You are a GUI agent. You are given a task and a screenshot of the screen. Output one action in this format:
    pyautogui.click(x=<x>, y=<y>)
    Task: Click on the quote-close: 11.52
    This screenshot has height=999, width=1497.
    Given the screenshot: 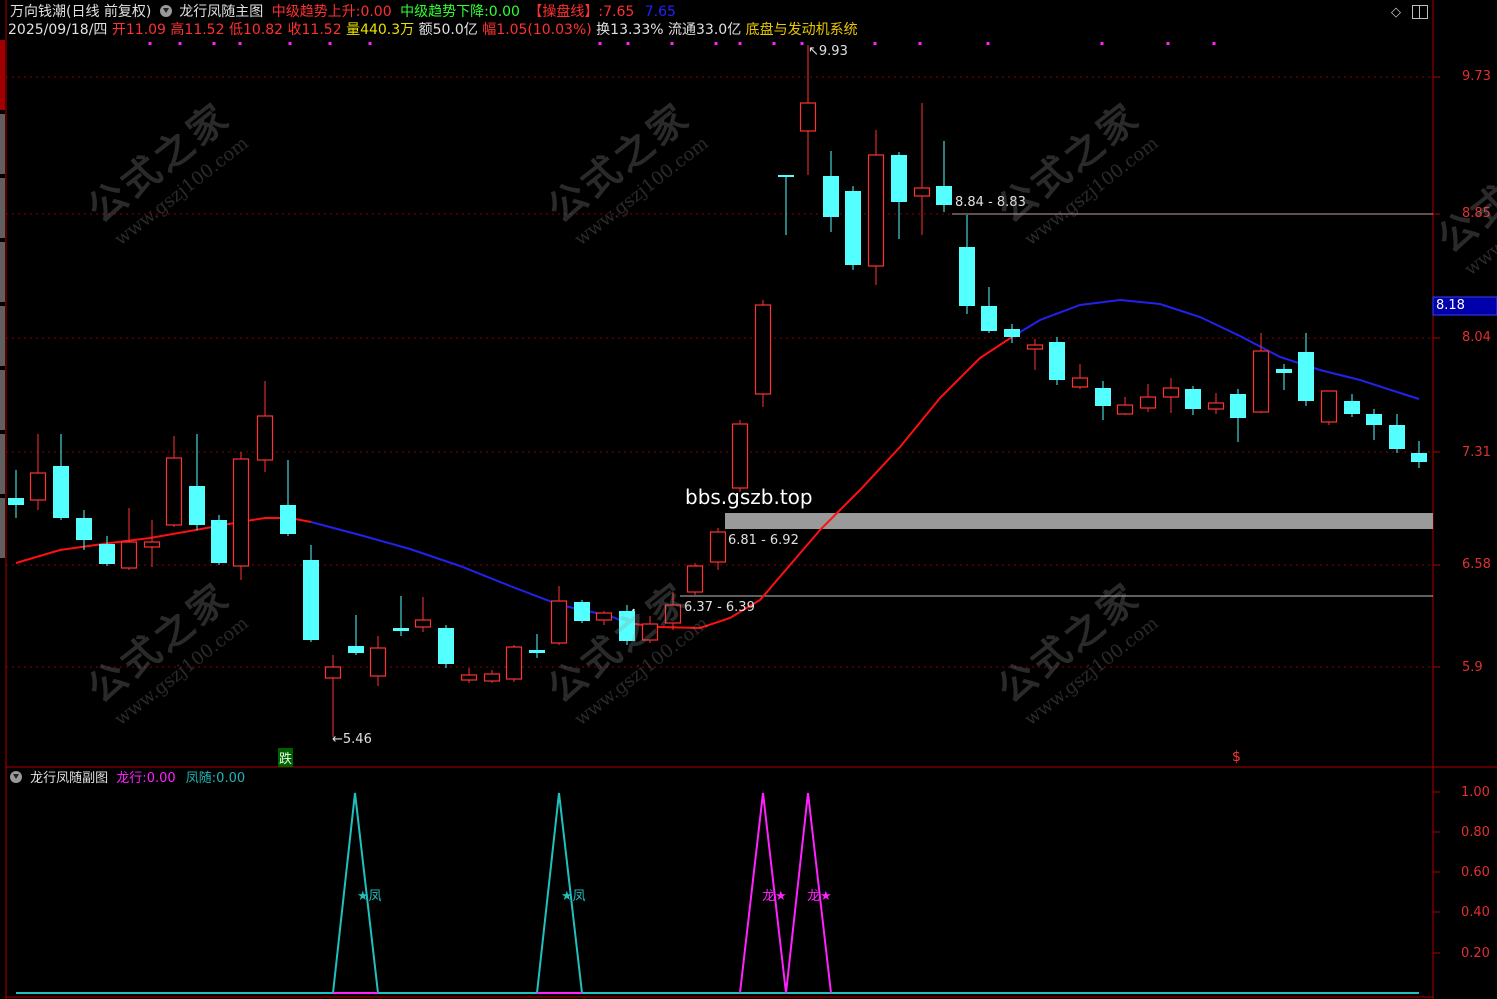 What is the action you would take?
    pyautogui.click(x=321, y=30)
    